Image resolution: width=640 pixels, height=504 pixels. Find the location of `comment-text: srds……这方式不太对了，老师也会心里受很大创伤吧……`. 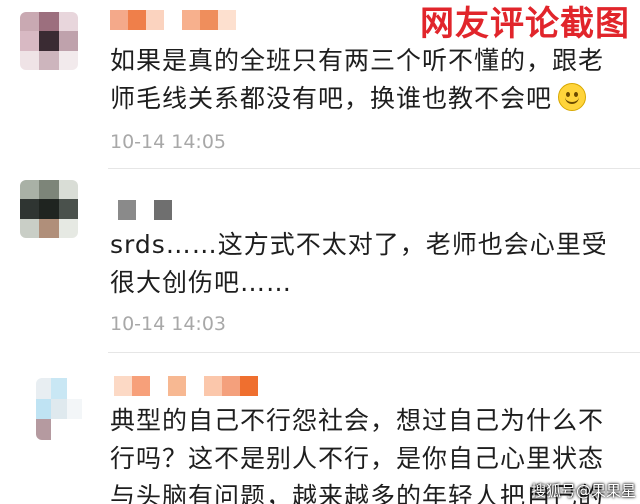

comment-text: srds……这方式不太对了，老师也会心里受很大创伤吧…… is located at coordinates (359, 263).